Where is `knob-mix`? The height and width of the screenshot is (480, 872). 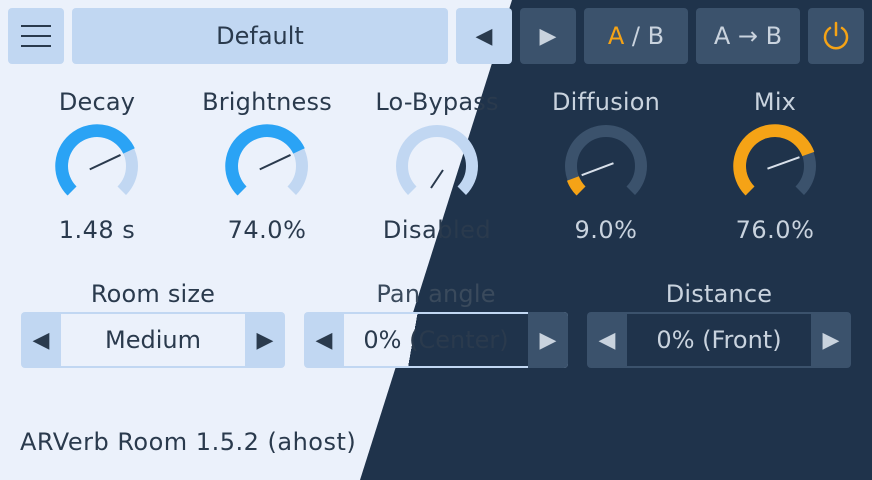
knob-mix is located at coordinates (775, 166).